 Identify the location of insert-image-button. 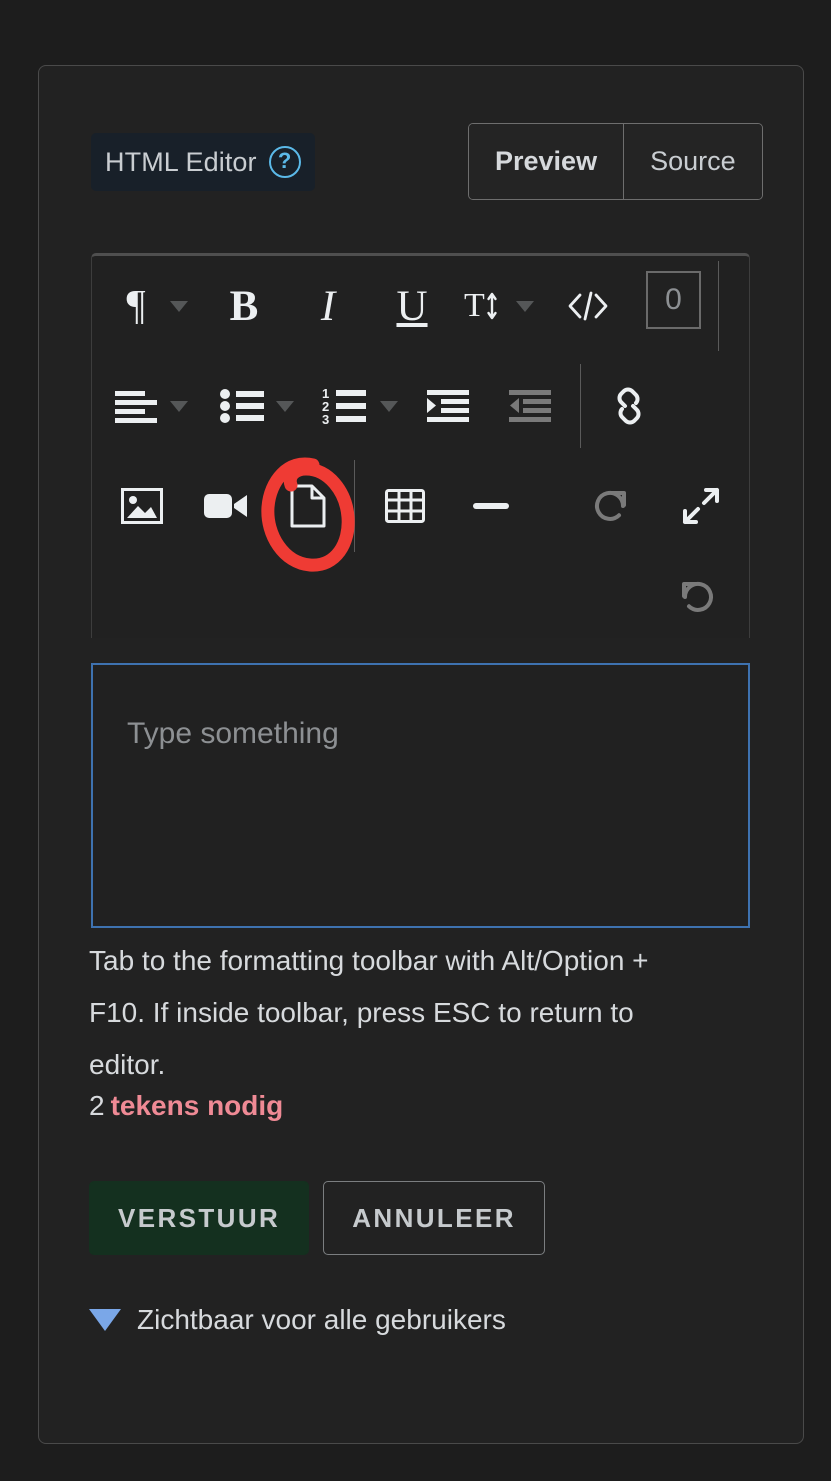
(142, 506).